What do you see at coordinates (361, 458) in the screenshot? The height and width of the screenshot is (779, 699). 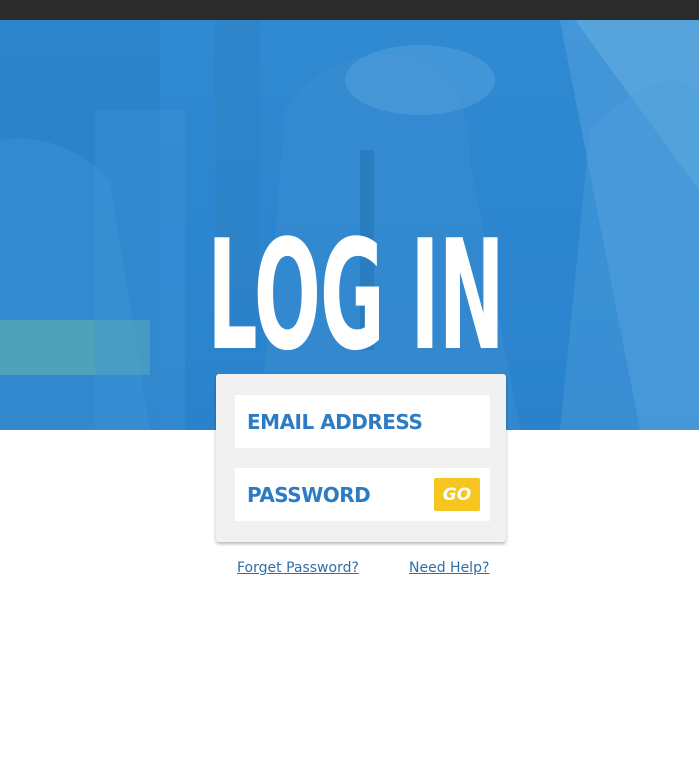 I see `login-form-card: GO` at bounding box center [361, 458].